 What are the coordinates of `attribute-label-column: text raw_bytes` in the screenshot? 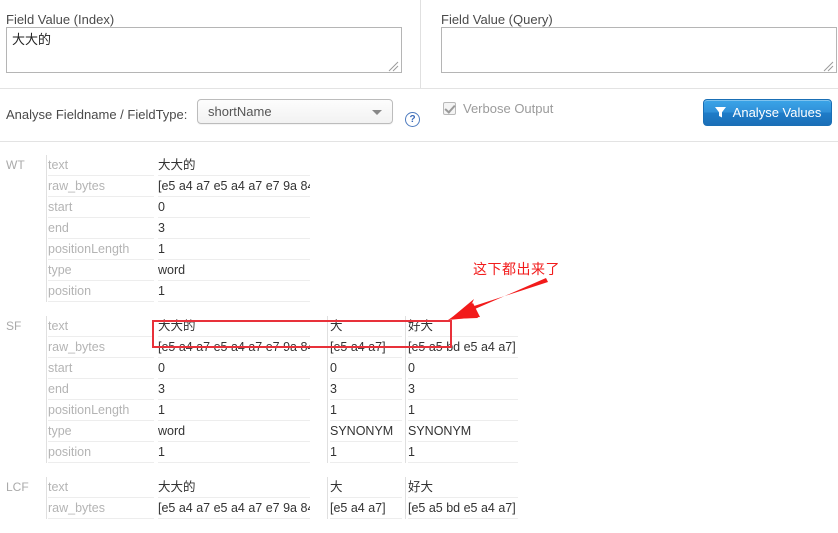 It's located at (101, 498).